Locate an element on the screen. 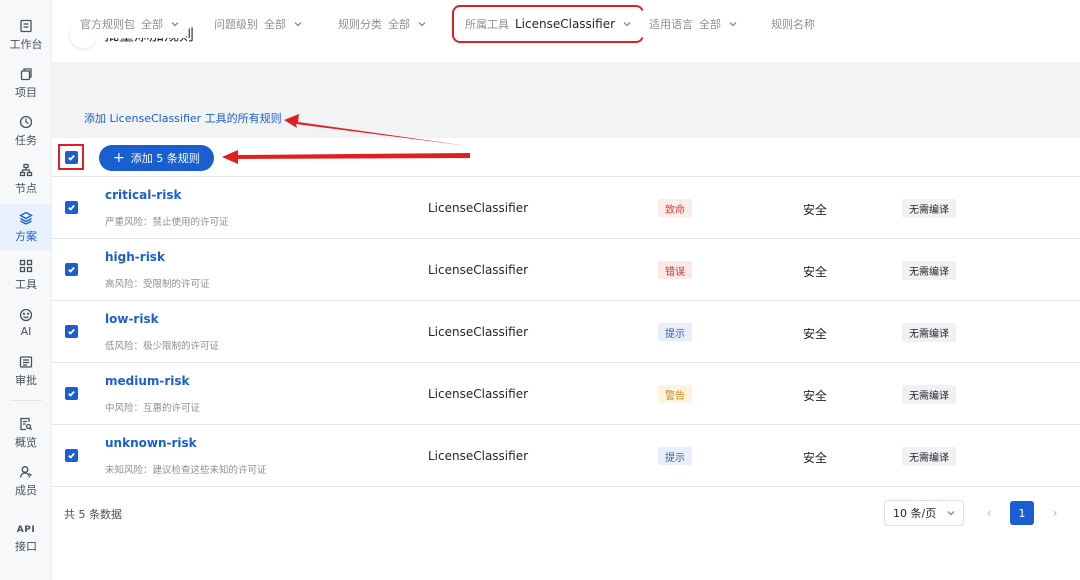 Image resolution: width=1080 pixels, height=580 pixels. sidebar-item-projects: 项目 is located at coordinates (26, 83).